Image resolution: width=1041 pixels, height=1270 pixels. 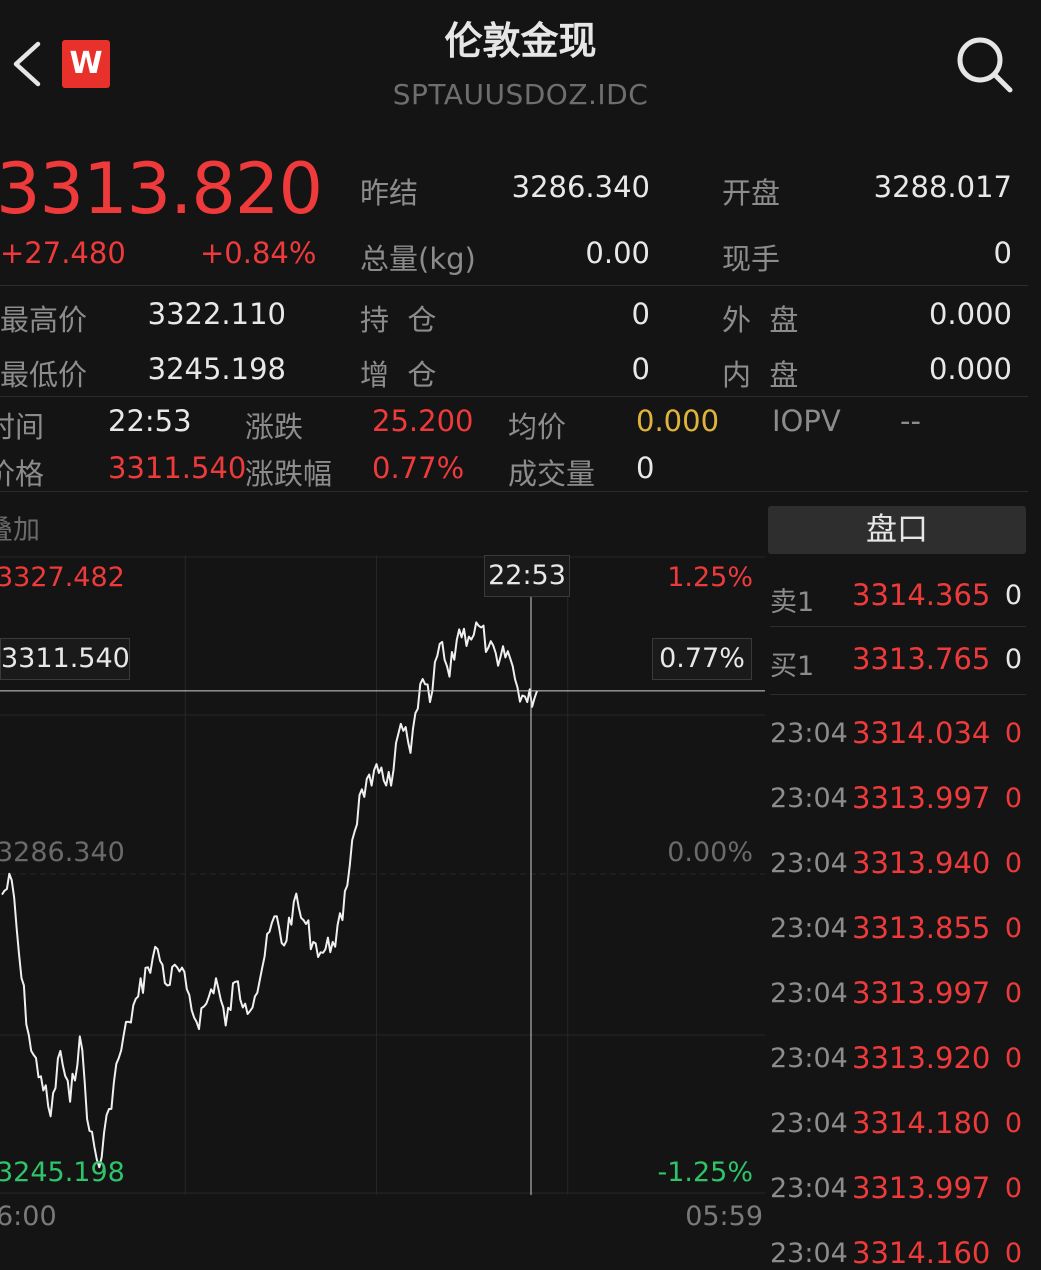 What do you see at coordinates (792, 602) in the screenshot?
I see `ask-level-label: 卖1` at bounding box center [792, 602].